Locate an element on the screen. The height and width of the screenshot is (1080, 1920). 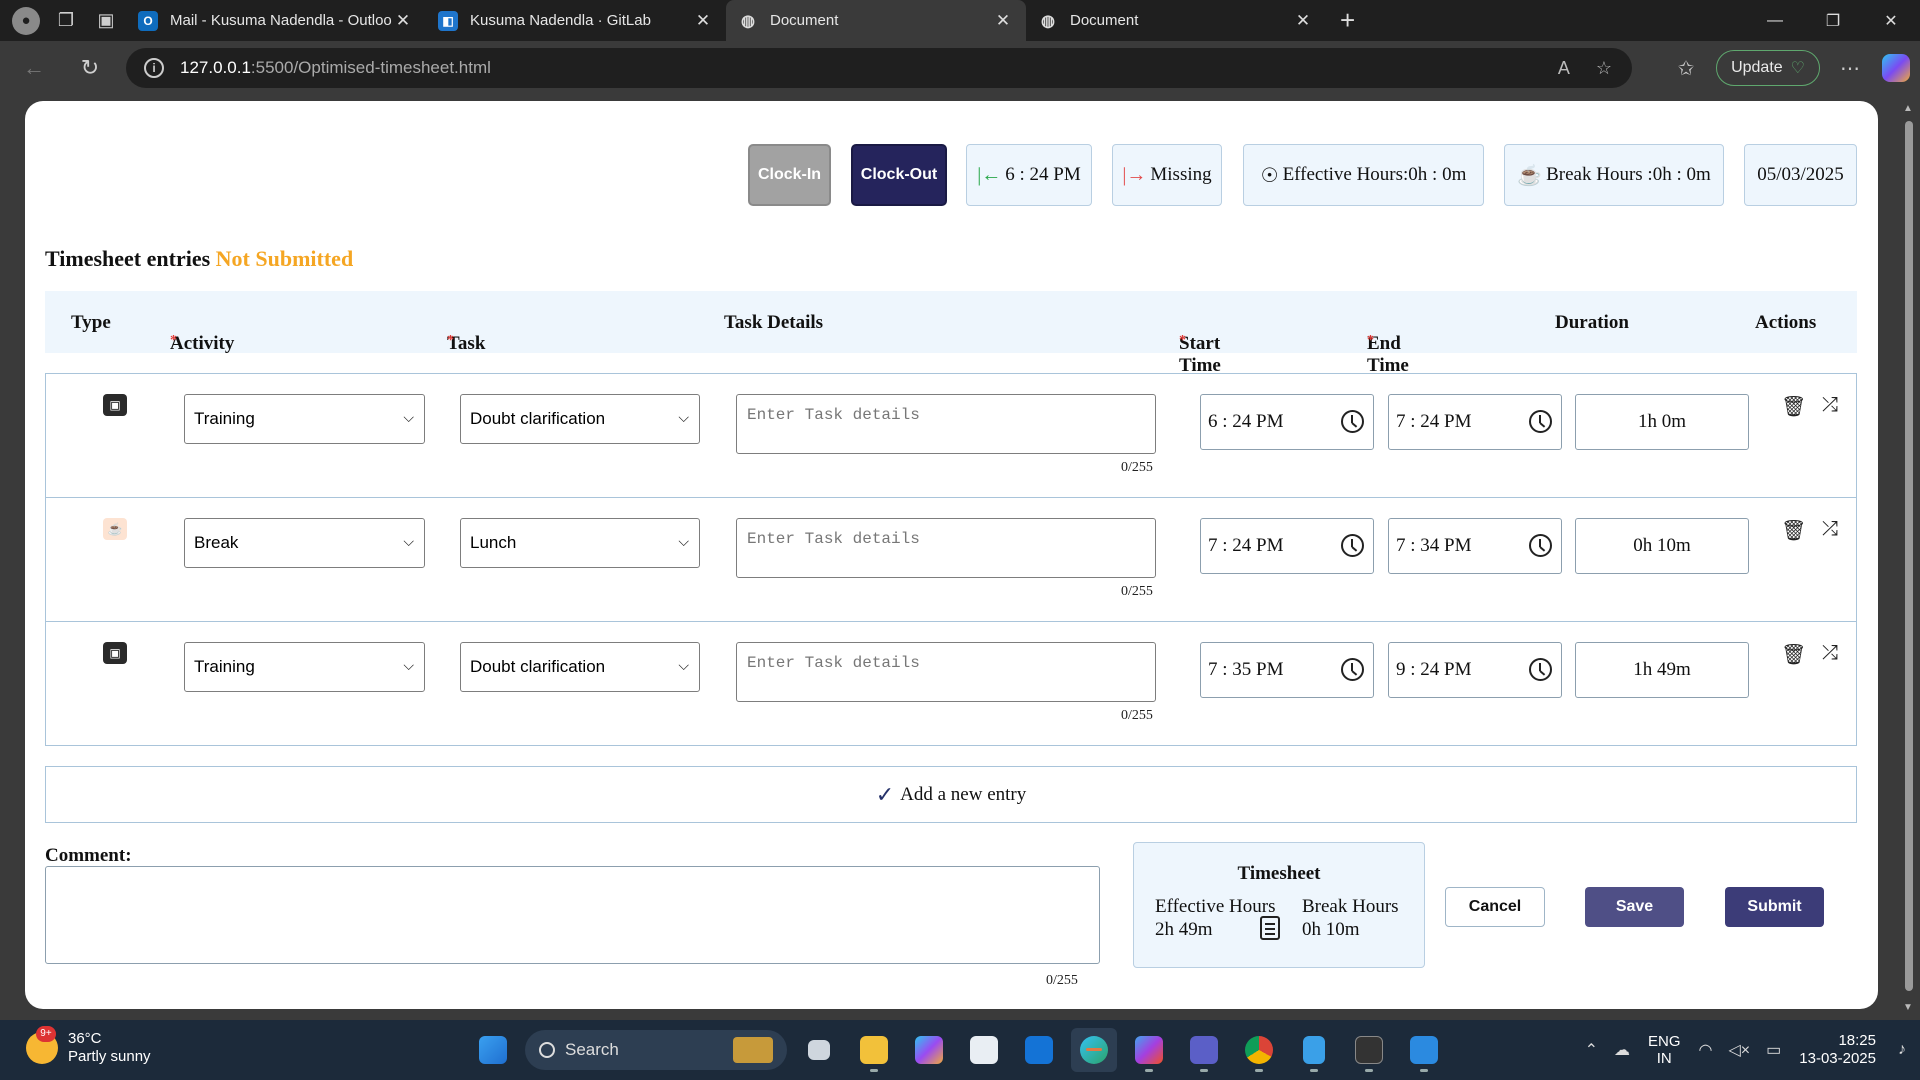
outlook-app-button is located at coordinates (1039, 1050).